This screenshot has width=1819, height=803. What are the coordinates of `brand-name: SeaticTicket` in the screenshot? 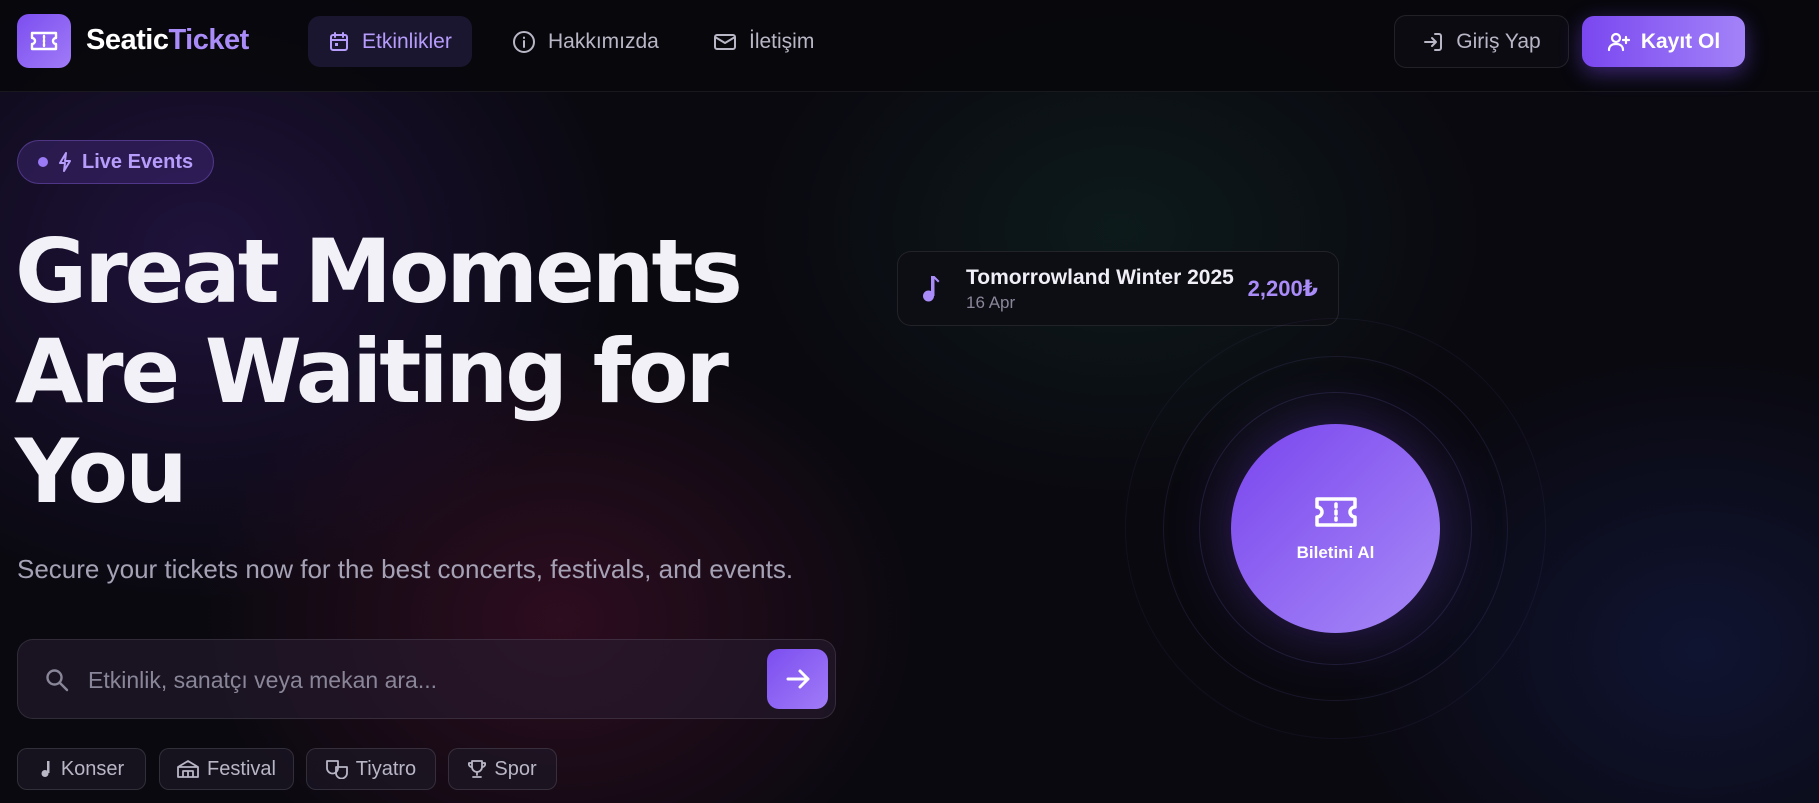 It's located at (167, 40).